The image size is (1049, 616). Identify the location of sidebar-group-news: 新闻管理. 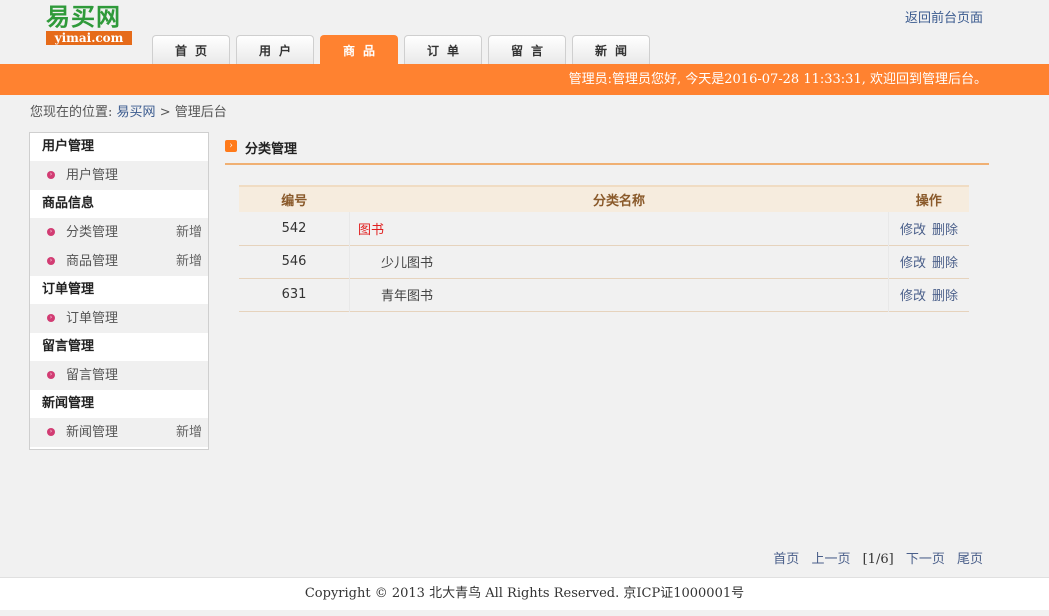
(68, 403).